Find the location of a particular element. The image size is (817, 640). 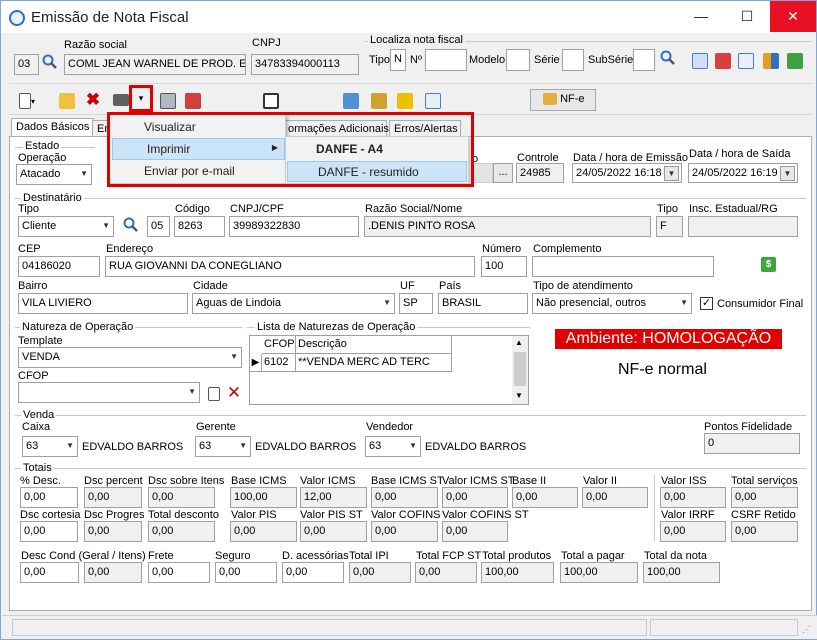

localizar-button is located at coordinates (668, 60).